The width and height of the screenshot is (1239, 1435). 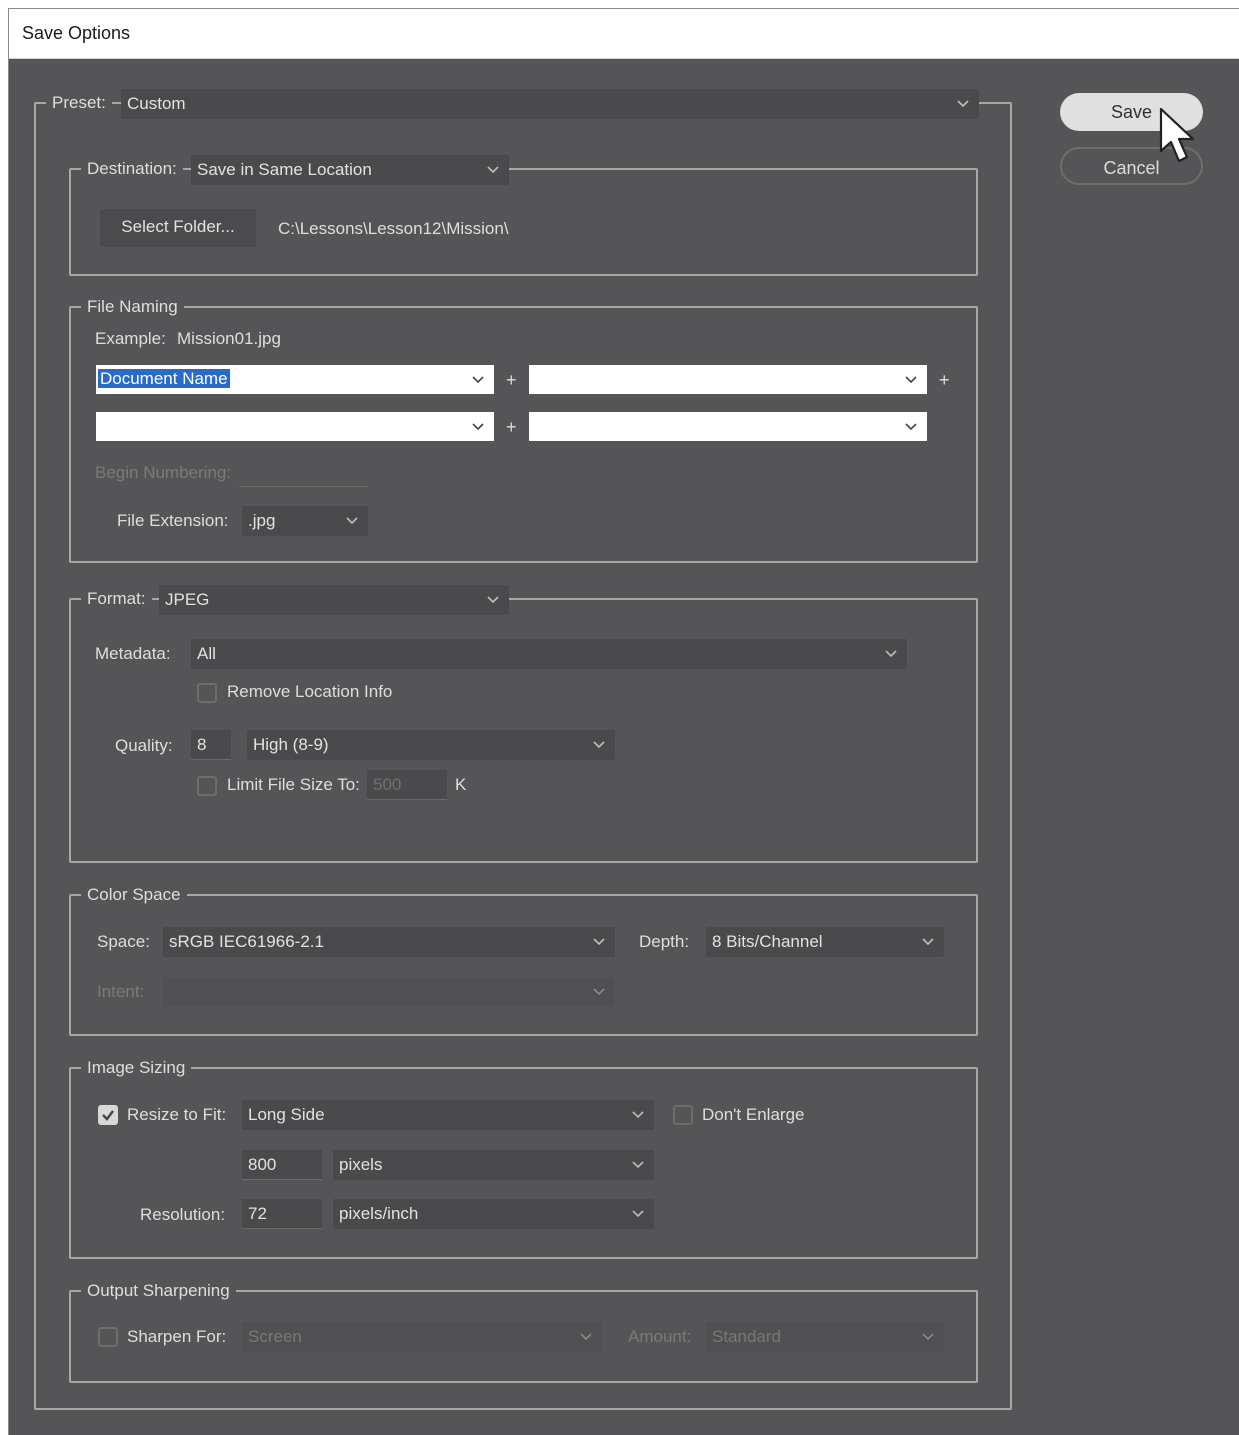 I want to click on metadata-select: All, so click(x=549, y=654).